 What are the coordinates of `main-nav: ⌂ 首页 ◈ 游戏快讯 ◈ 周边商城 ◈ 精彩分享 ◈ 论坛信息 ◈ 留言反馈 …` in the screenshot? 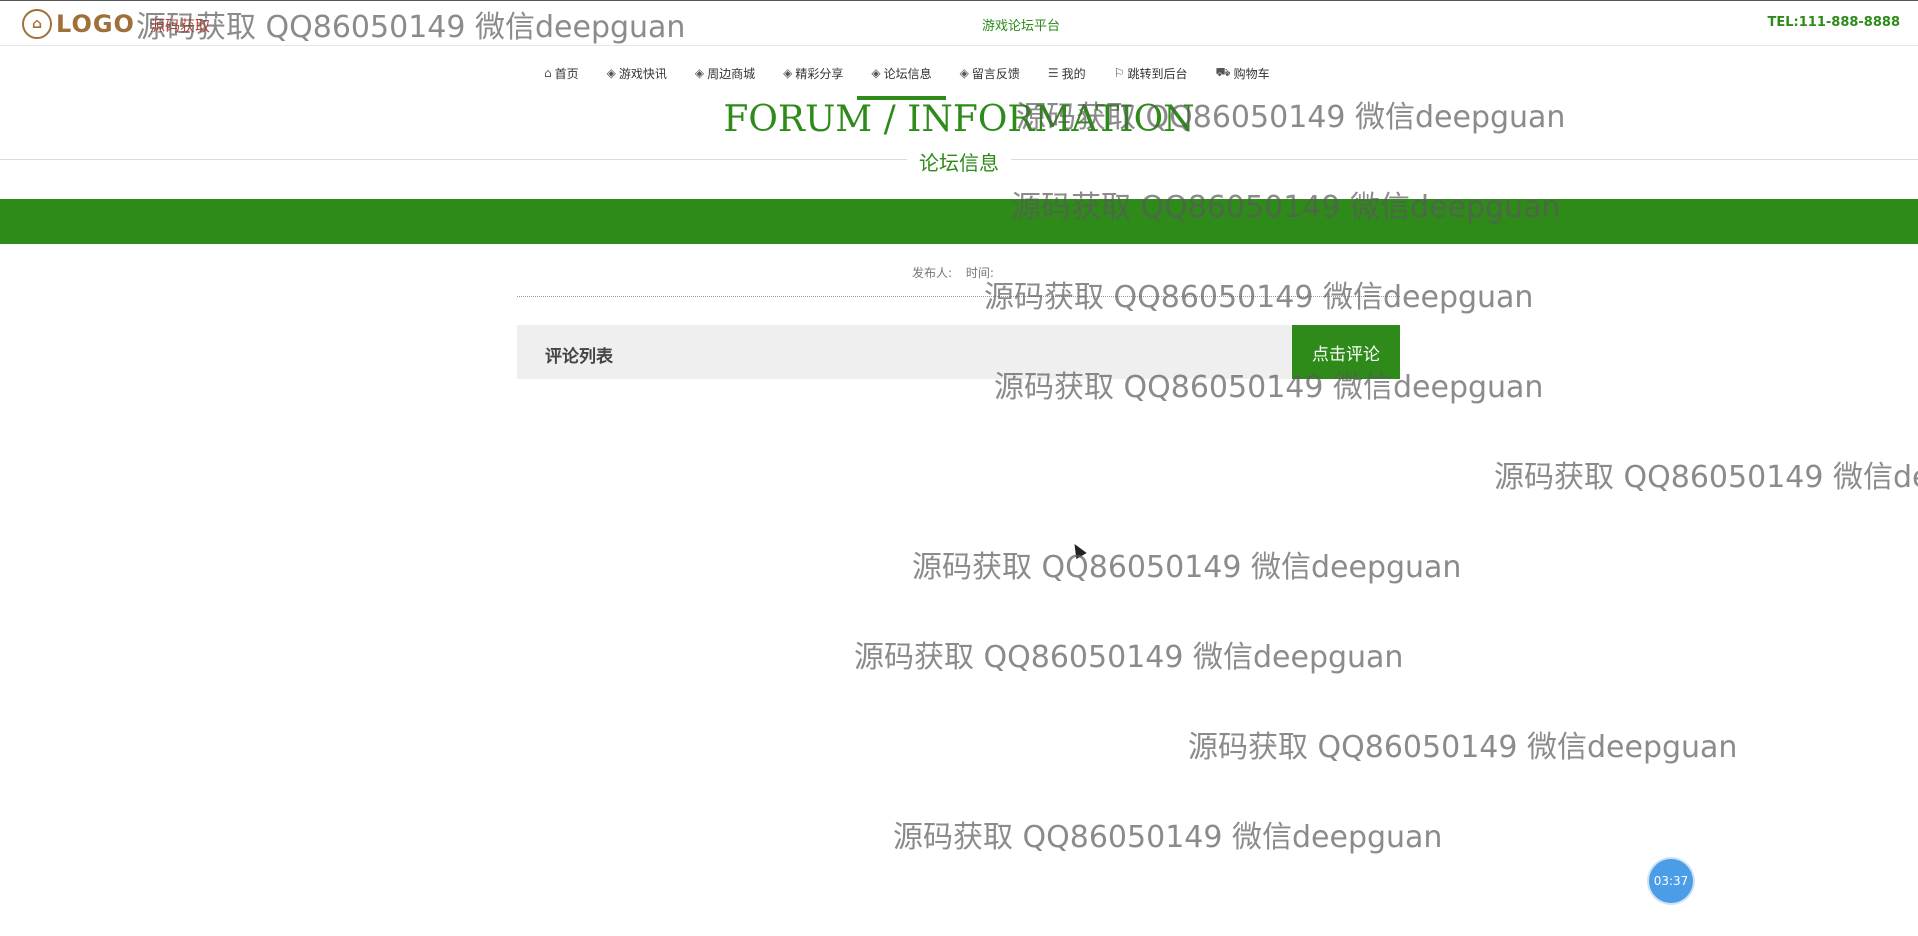 It's located at (907, 79).